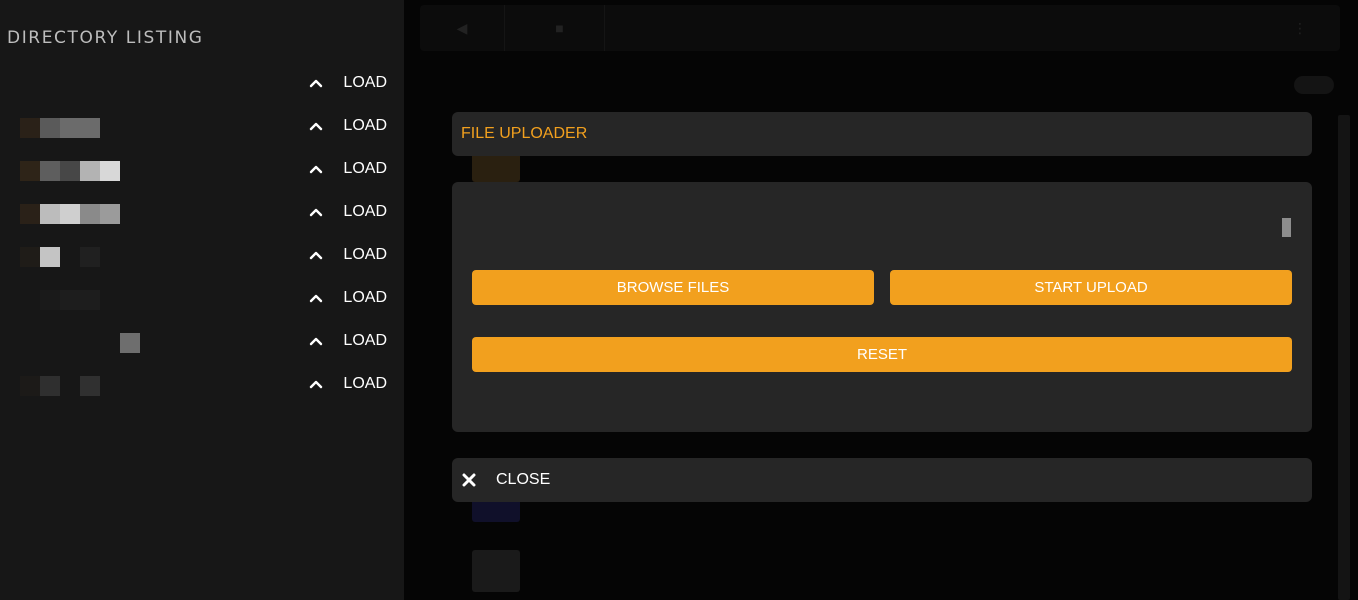  Describe the element at coordinates (560, 28) in the screenshot. I see `background-home-icon: ■` at that location.